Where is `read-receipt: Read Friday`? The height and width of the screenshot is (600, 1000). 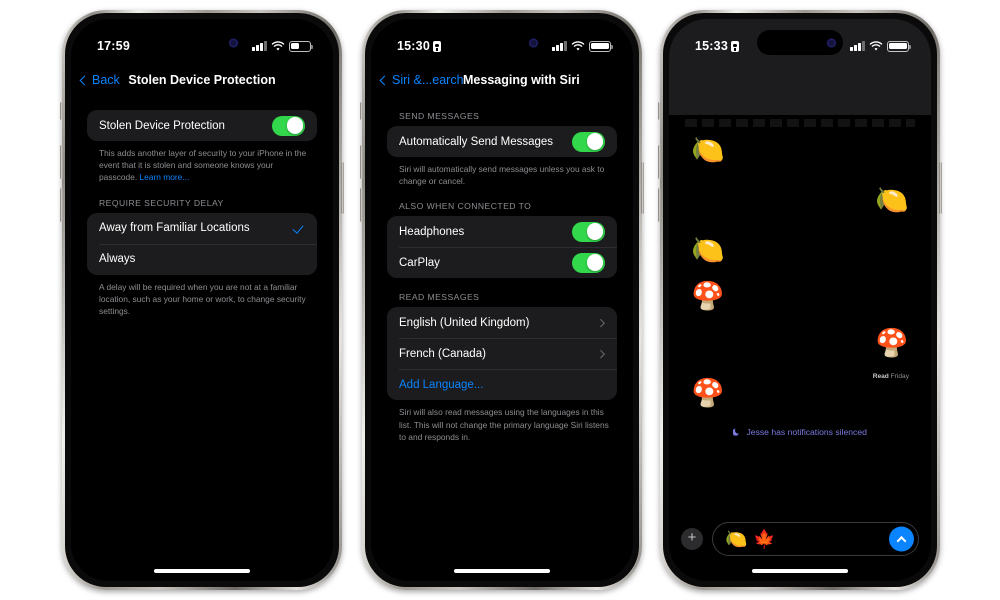
read-receipt: Read Friday is located at coordinates (891, 376).